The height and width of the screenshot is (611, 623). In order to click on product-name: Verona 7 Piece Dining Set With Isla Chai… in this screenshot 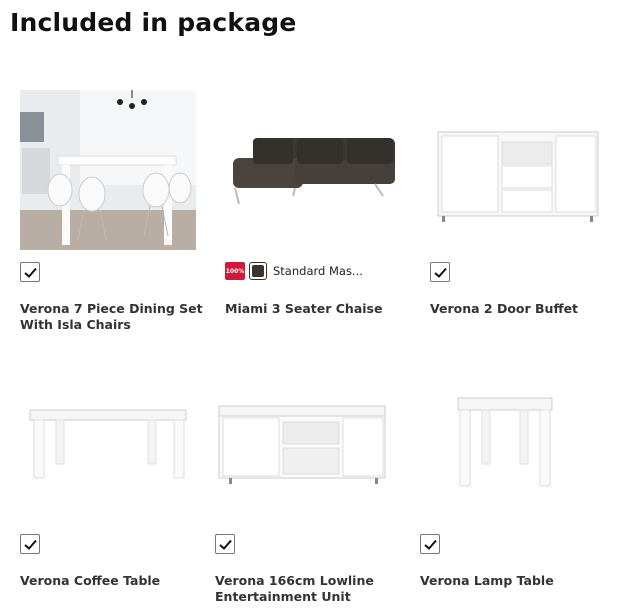, I will do `click(112, 317)`.